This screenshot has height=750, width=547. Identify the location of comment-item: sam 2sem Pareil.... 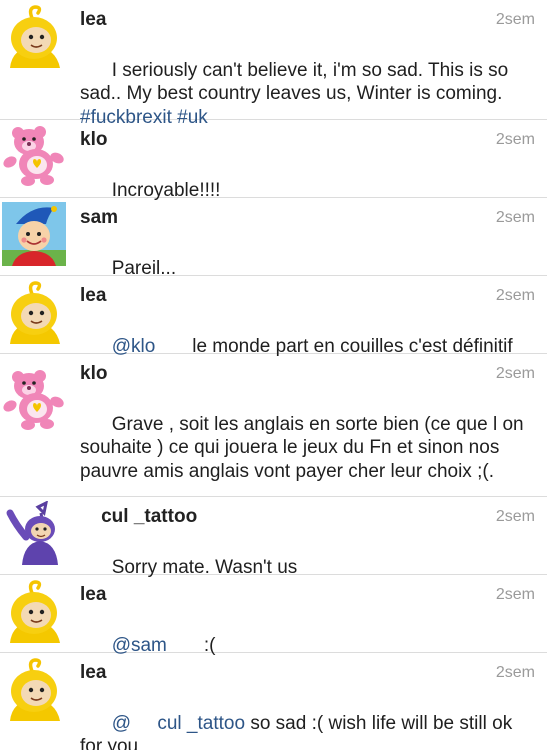
(273, 238).